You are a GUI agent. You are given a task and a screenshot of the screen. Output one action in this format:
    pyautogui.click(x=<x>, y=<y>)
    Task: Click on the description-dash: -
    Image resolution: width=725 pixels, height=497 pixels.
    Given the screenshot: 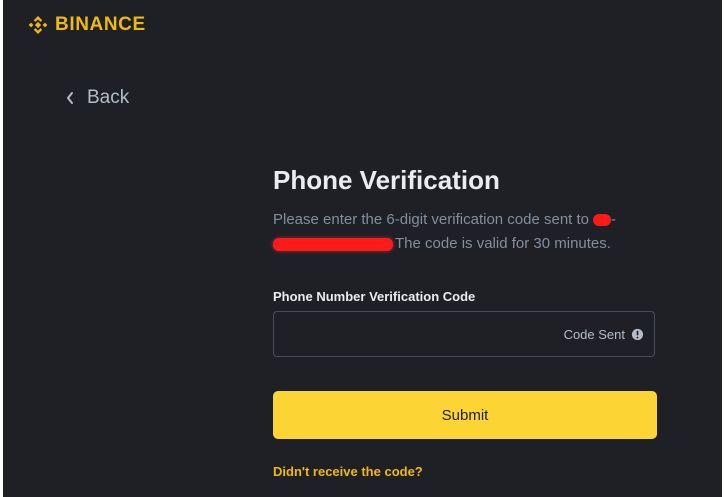 What is the action you would take?
    pyautogui.click(x=614, y=219)
    